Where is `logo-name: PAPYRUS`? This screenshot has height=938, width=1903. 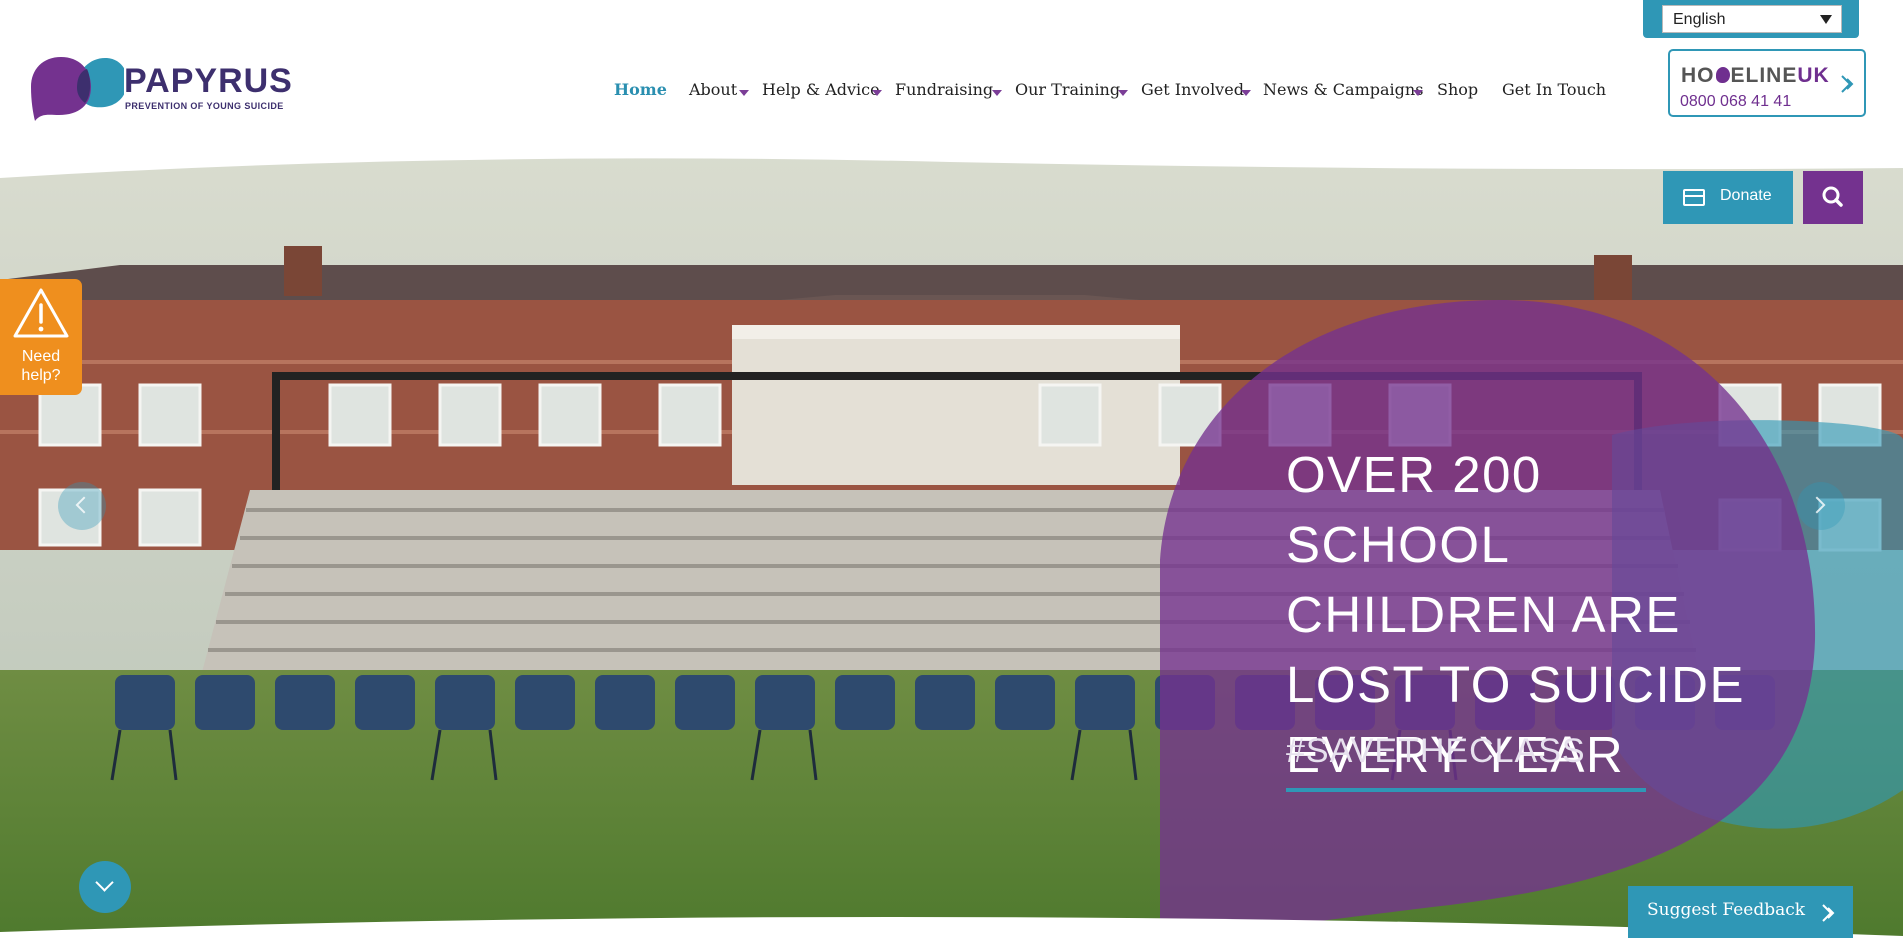
logo-name: PAPYRUS is located at coordinates (208, 81).